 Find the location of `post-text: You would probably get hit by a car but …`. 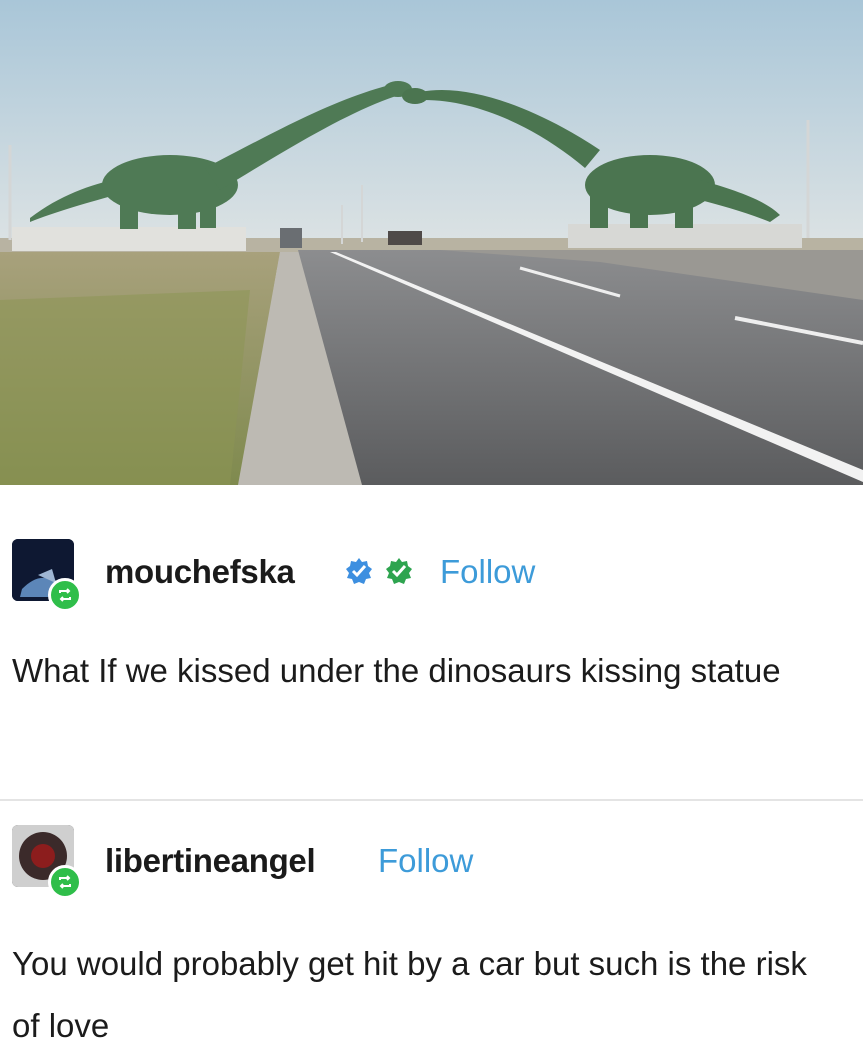

post-text: You would probably get hit by a car but … is located at coordinates (409, 994).